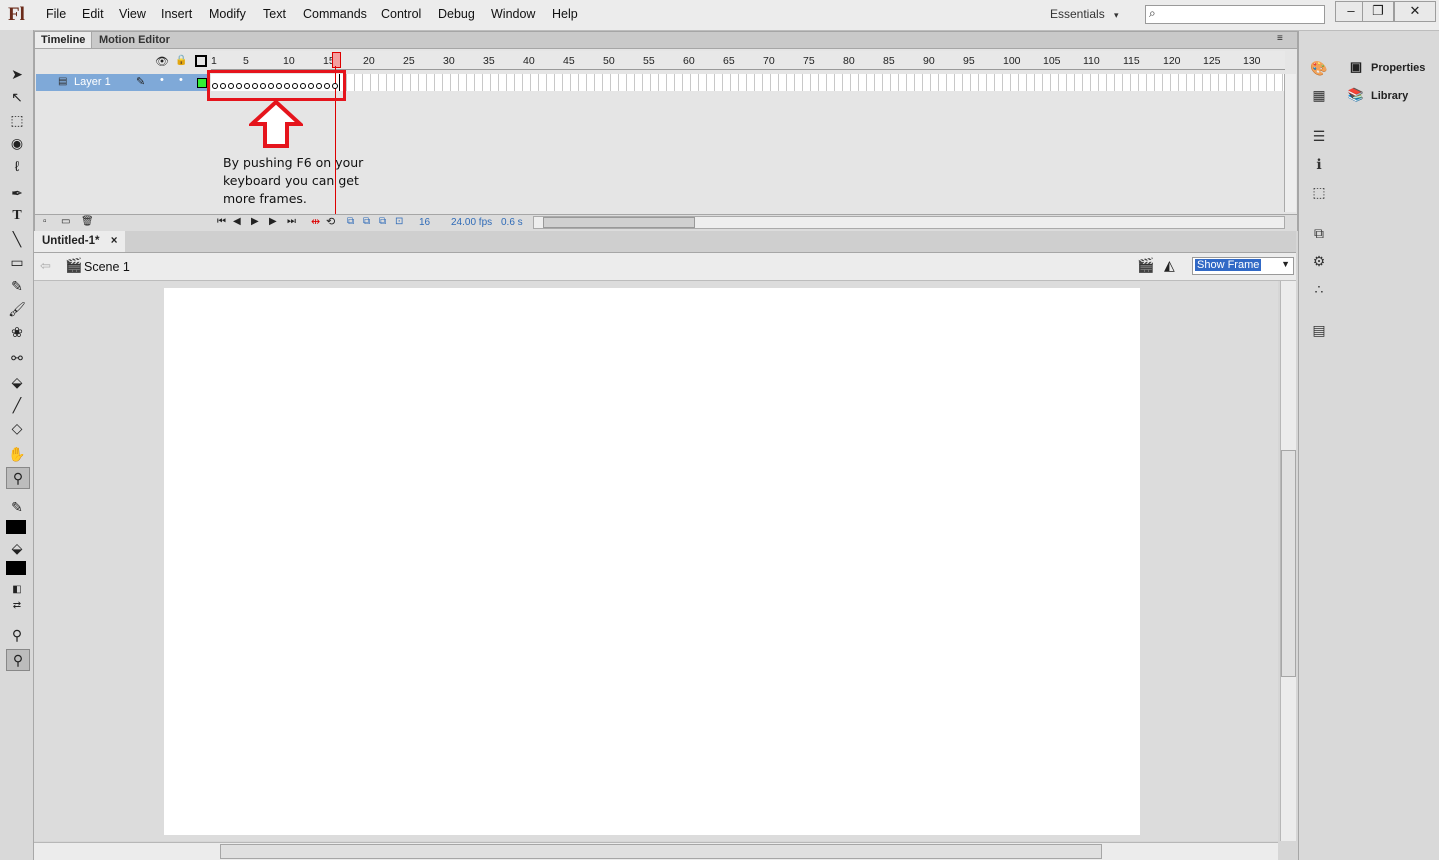  Describe the element at coordinates (17, 635) in the screenshot. I see `zoom-in-icon: ⚲` at that location.